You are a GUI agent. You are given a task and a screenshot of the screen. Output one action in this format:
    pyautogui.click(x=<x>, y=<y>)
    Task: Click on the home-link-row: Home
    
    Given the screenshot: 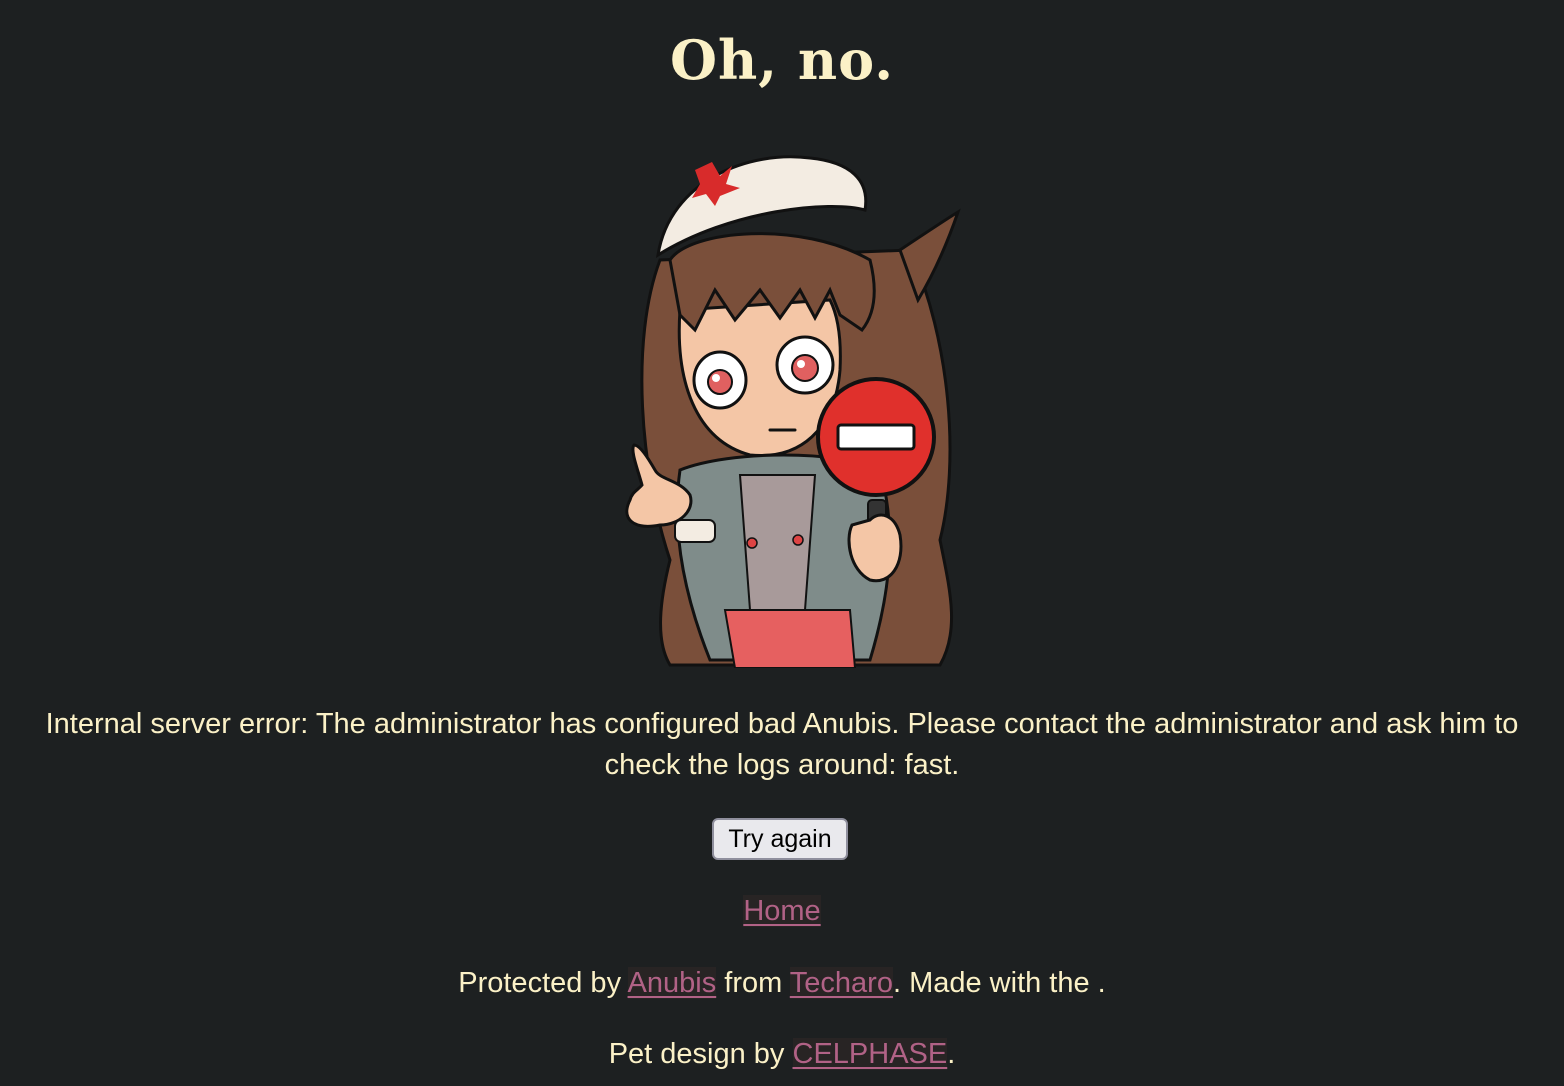 What is the action you would take?
    pyautogui.click(x=782, y=911)
    